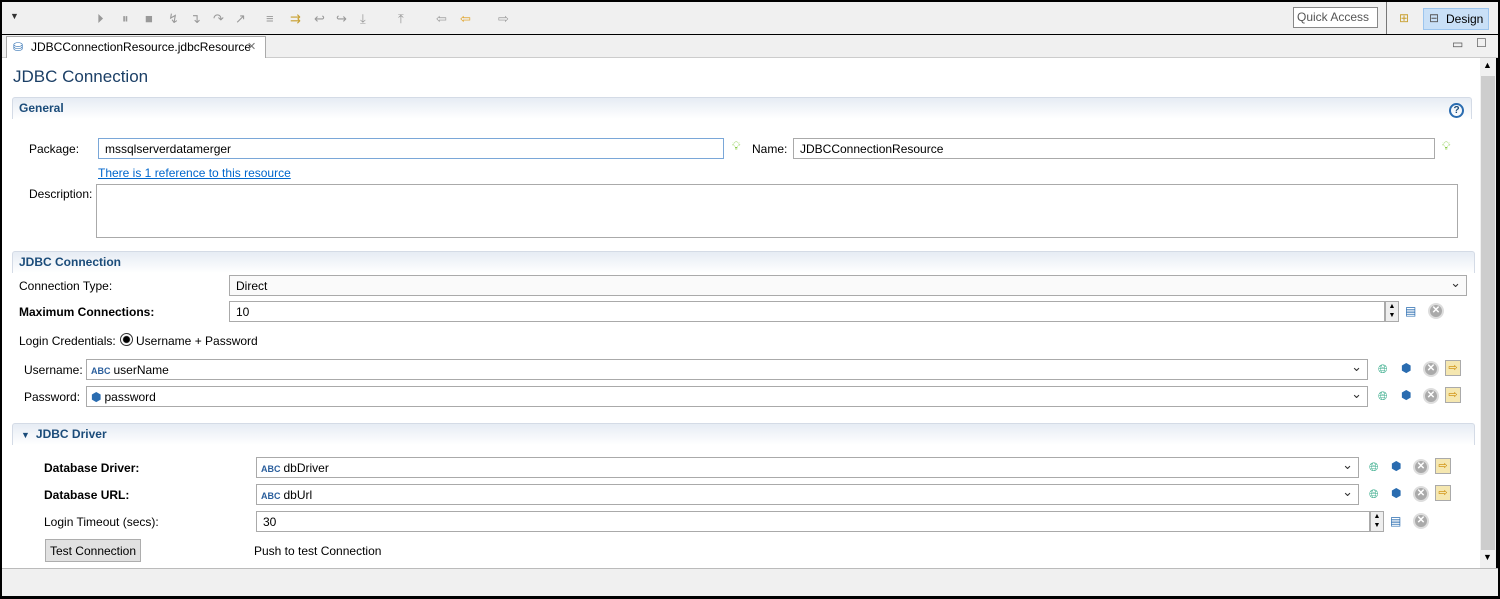 This screenshot has height=599, width=1500. I want to click on design-label: Design, so click(1465, 19).